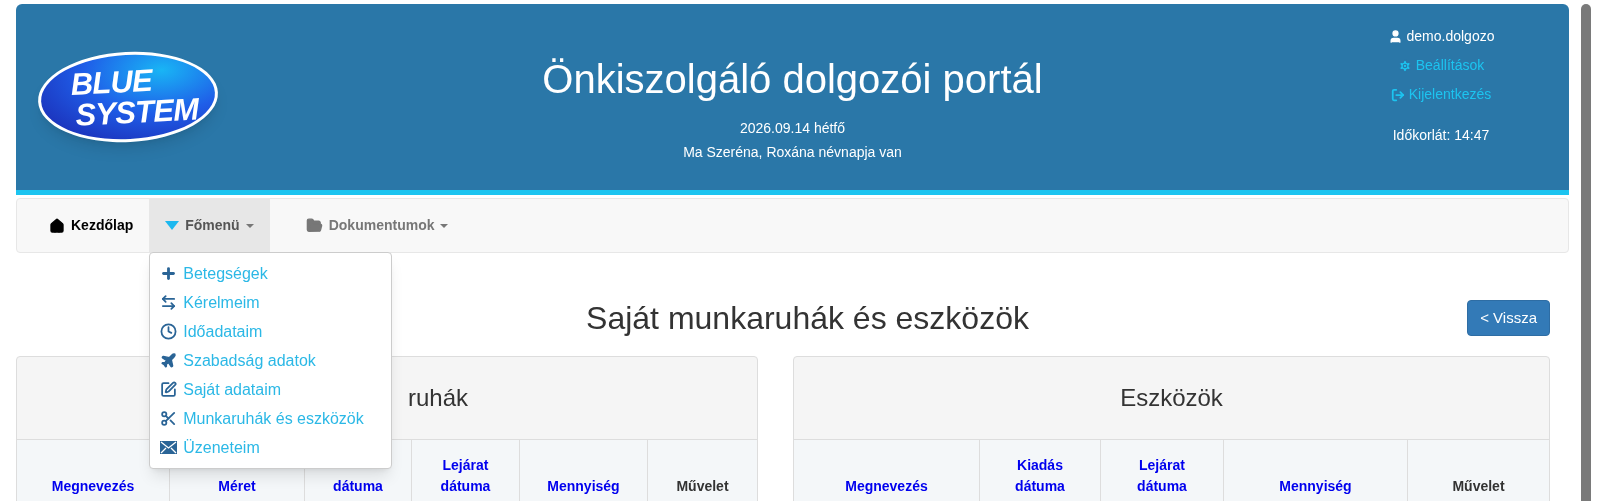 This screenshot has height=501, width=1600. Describe the element at coordinates (792, 152) in the screenshot. I see `nameday-text: Ma Szeréna, Roxána névnapja van` at that location.